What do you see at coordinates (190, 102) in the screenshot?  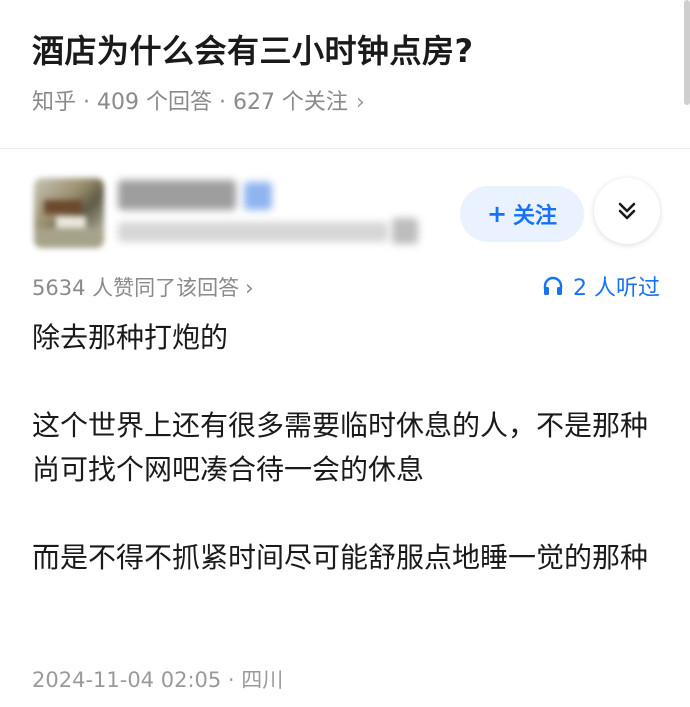 I see `question-meta-text: 知乎 · 409 个回答 · 627 个关注` at bounding box center [190, 102].